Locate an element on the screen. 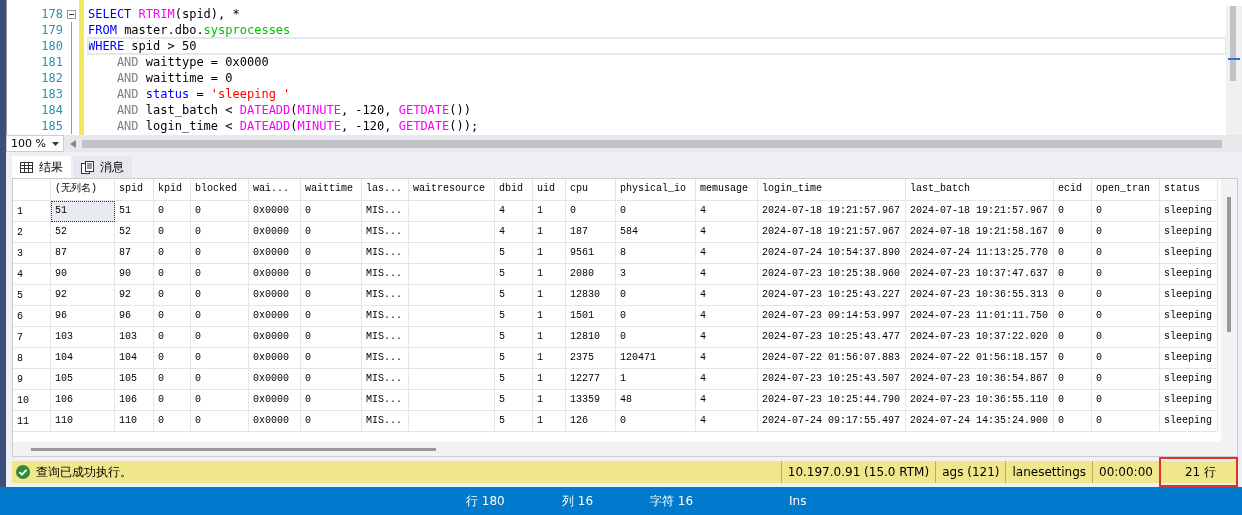  code-line: WHERE spid > 50 is located at coordinates (657, 46).